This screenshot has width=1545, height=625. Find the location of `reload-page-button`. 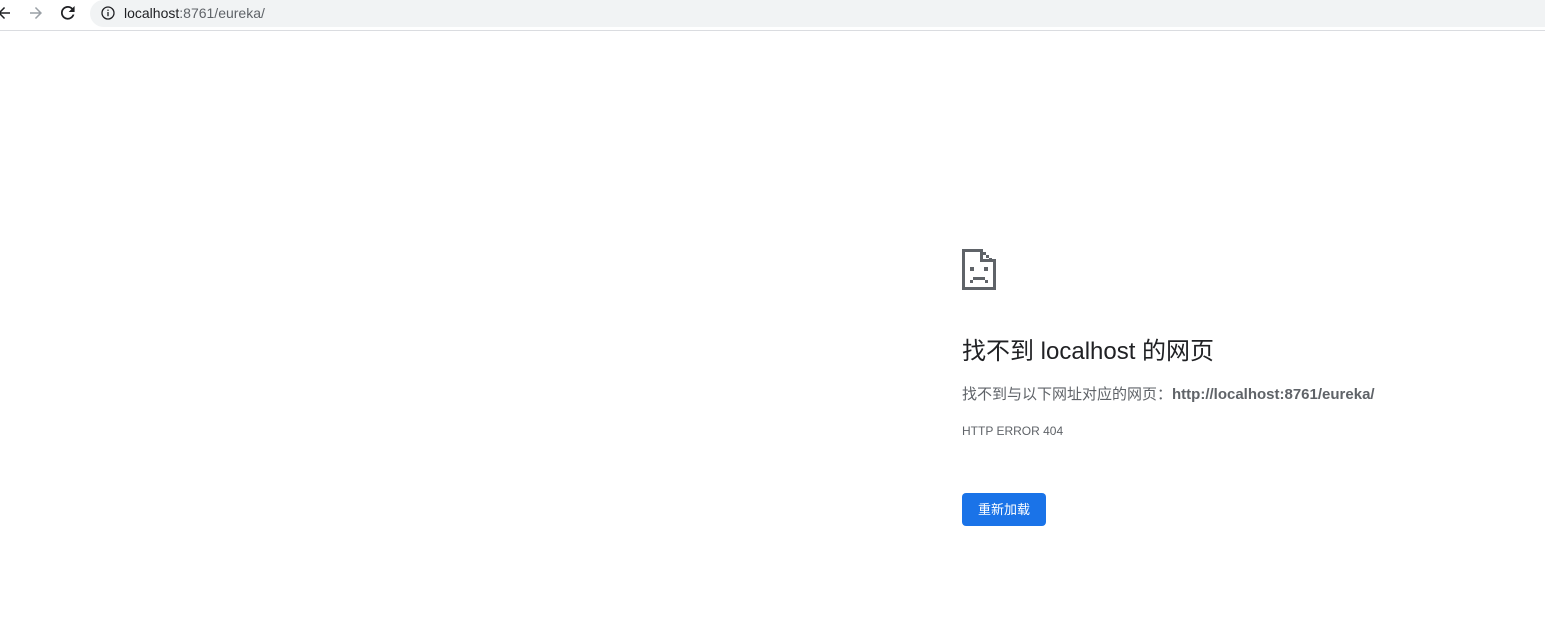

reload-page-button is located at coordinates (68, 13).